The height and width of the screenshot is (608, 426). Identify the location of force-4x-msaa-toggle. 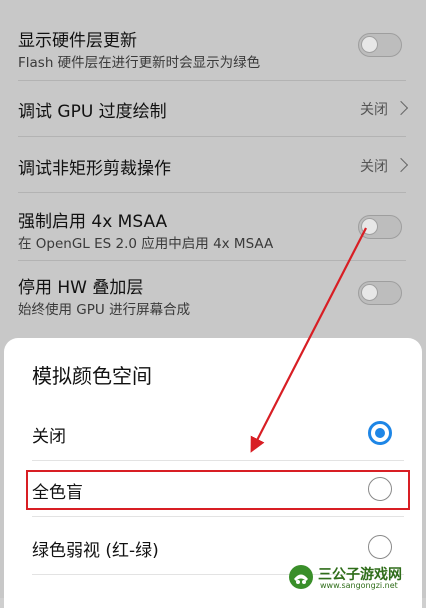
(380, 227).